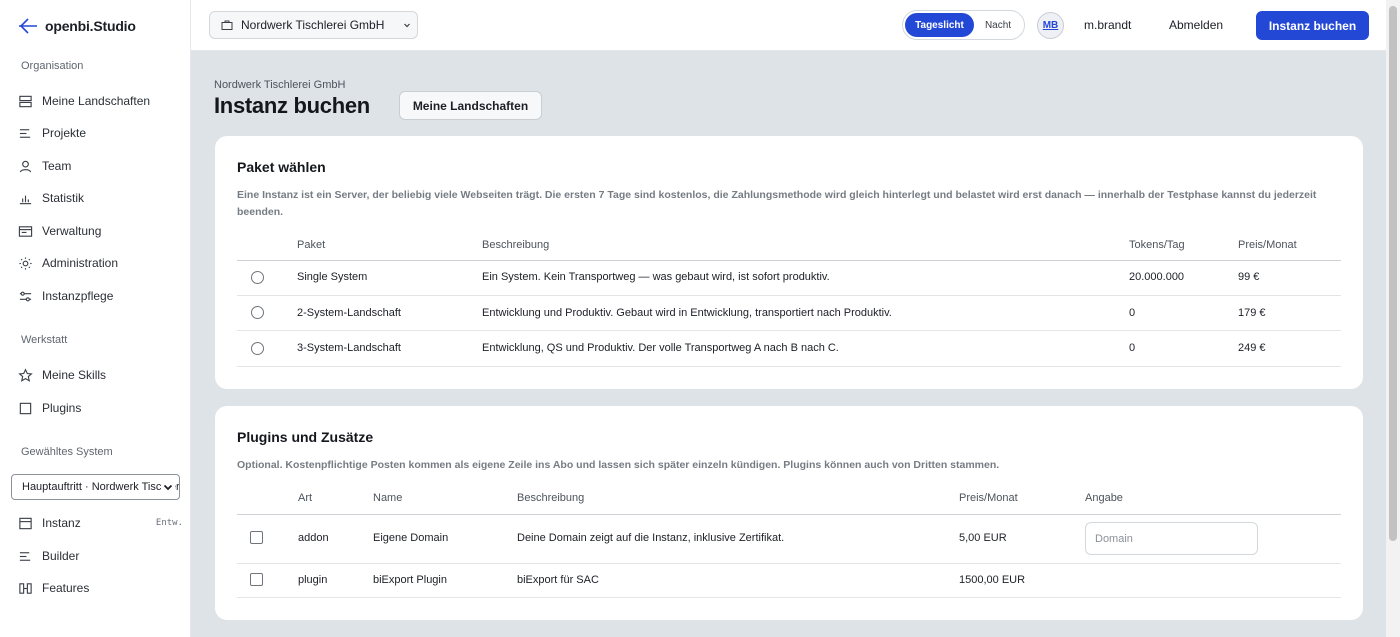 The width and height of the screenshot is (1400, 637). What do you see at coordinates (1249, 277) in the screenshot?
I see `package-price: 99 €` at bounding box center [1249, 277].